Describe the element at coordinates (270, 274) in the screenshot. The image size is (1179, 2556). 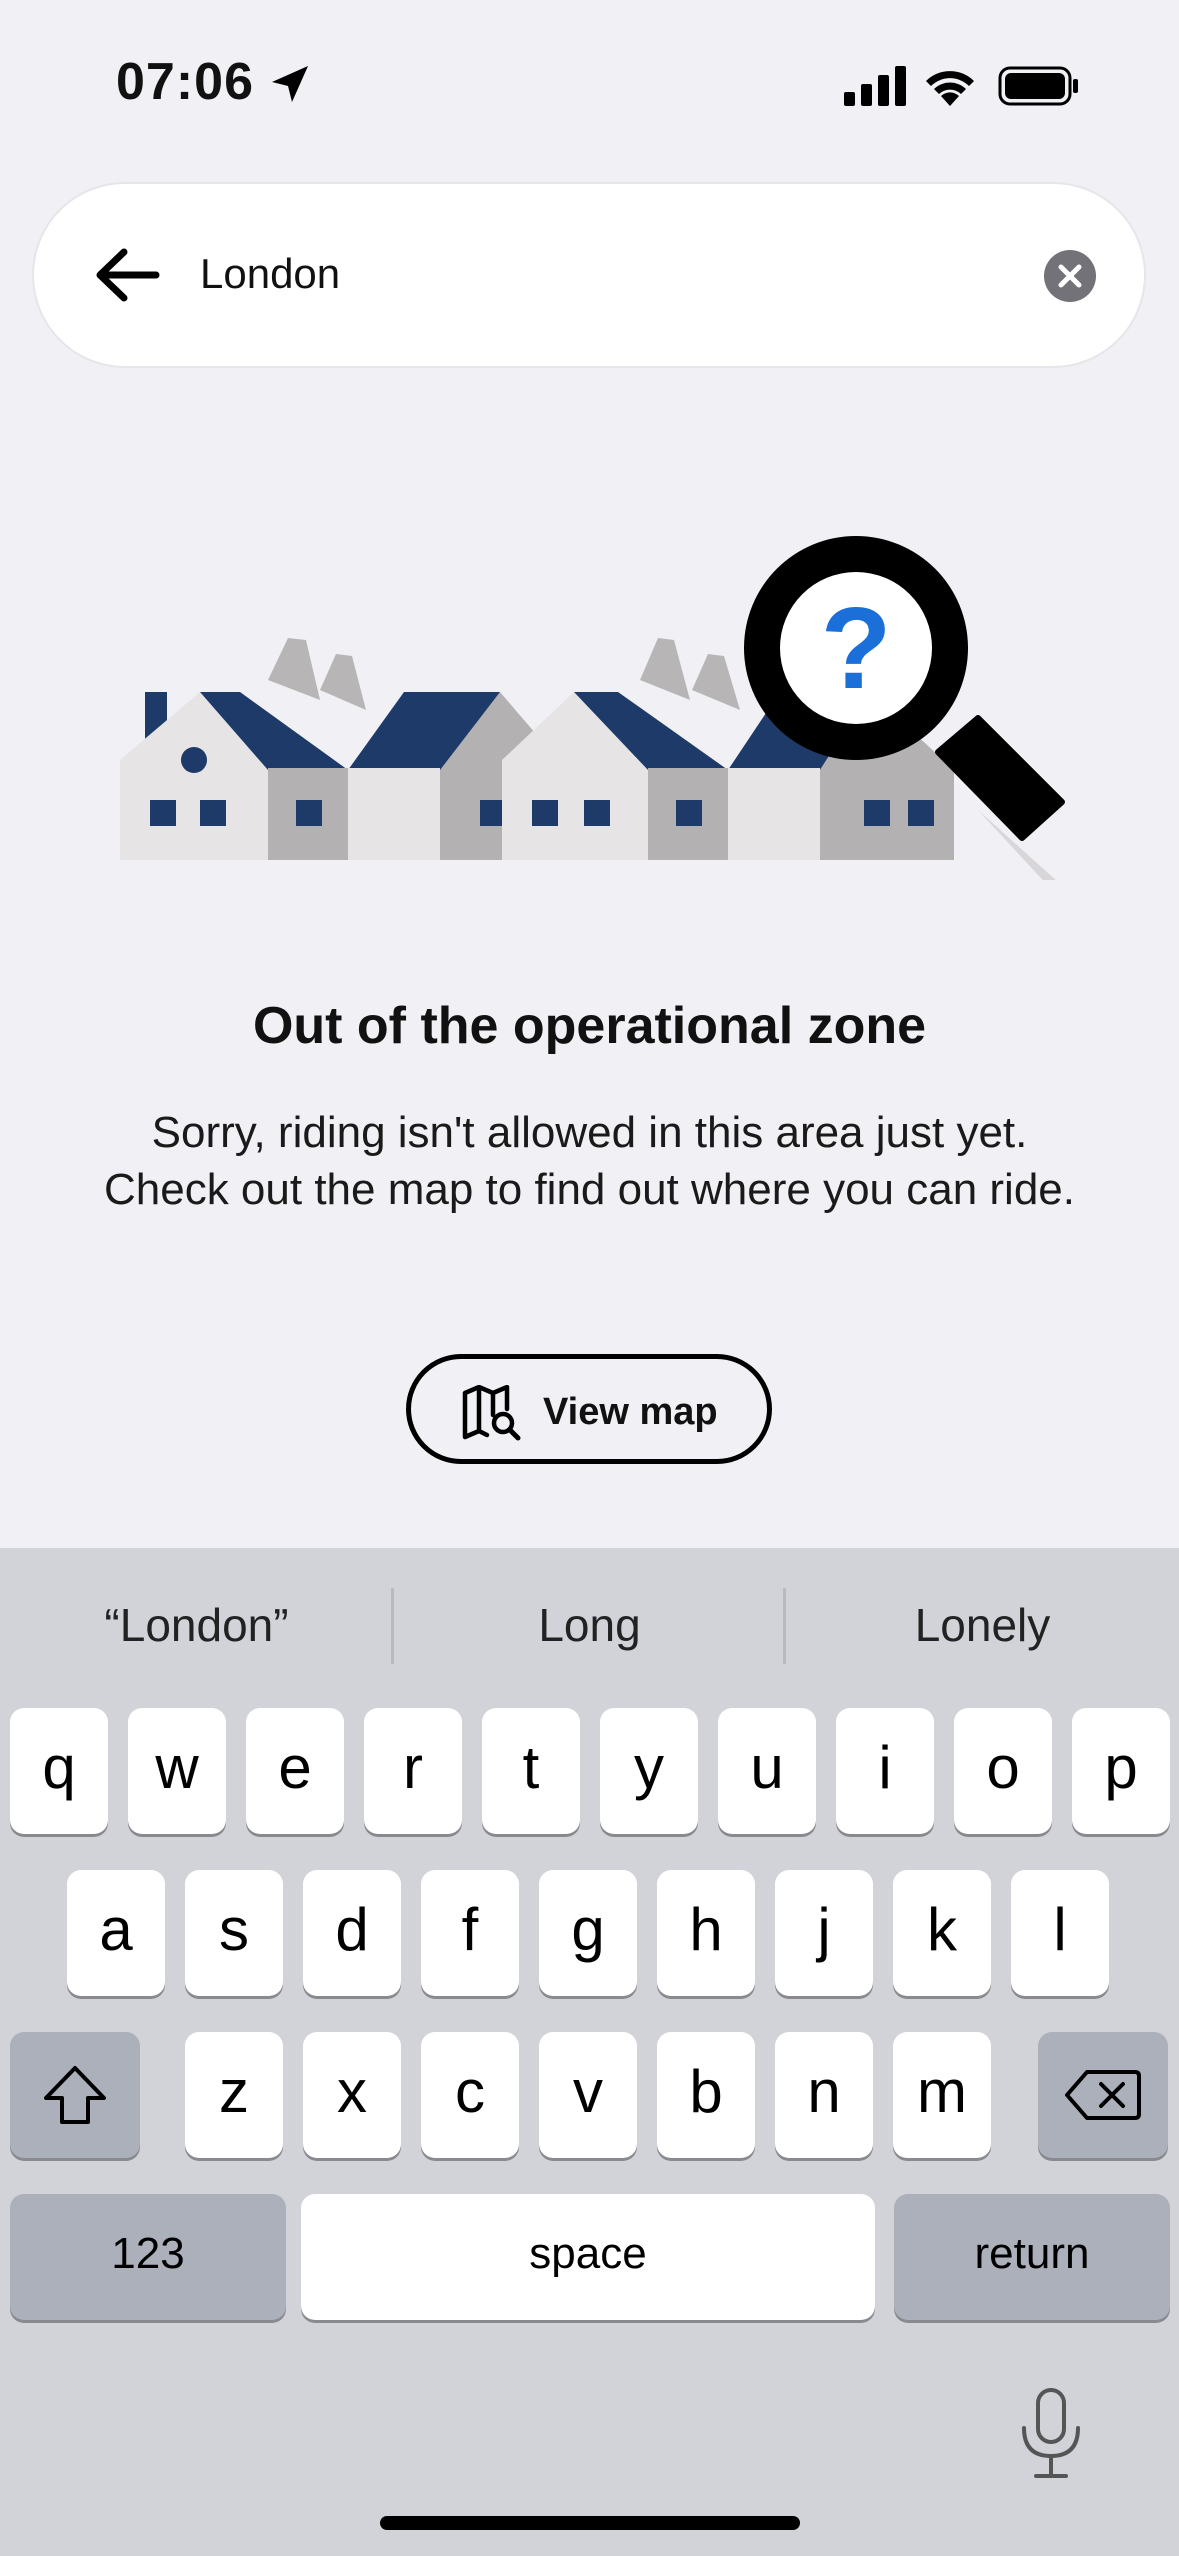
I see `search-input: London` at that location.